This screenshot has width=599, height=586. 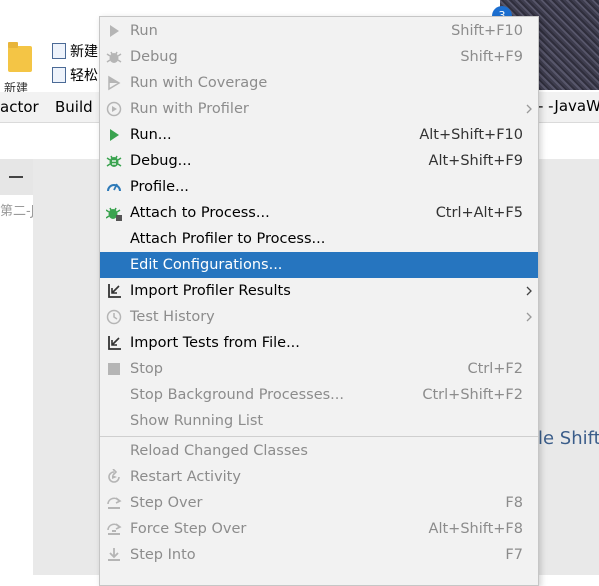 I want to click on menu-item-label: Step Over, so click(x=166, y=503).